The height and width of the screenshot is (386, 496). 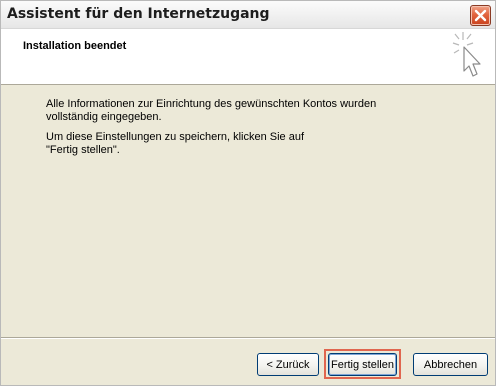 What do you see at coordinates (83, 150) in the screenshot?
I see `instruction-line-2: "Fertig stellen".` at bounding box center [83, 150].